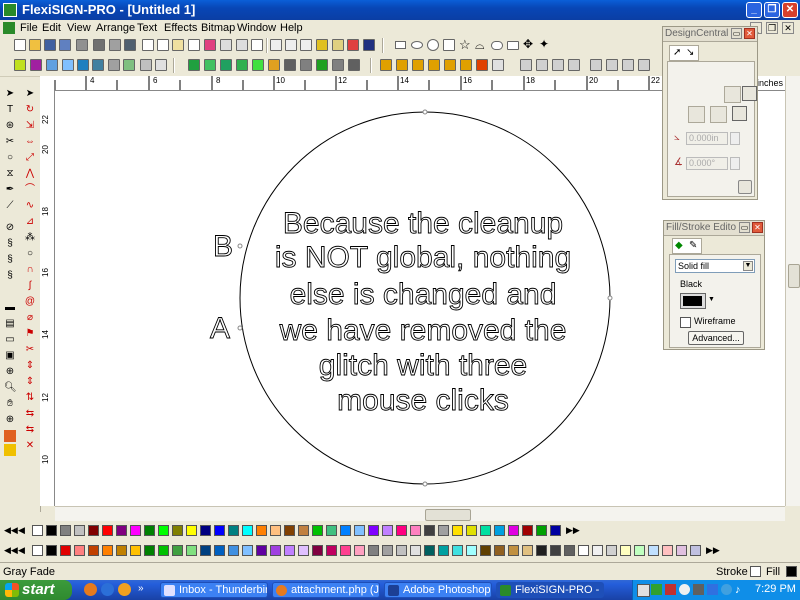 This screenshot has height=600, width=800. I want to click on canvas-text-line: glitch with three, so click(422, 366).